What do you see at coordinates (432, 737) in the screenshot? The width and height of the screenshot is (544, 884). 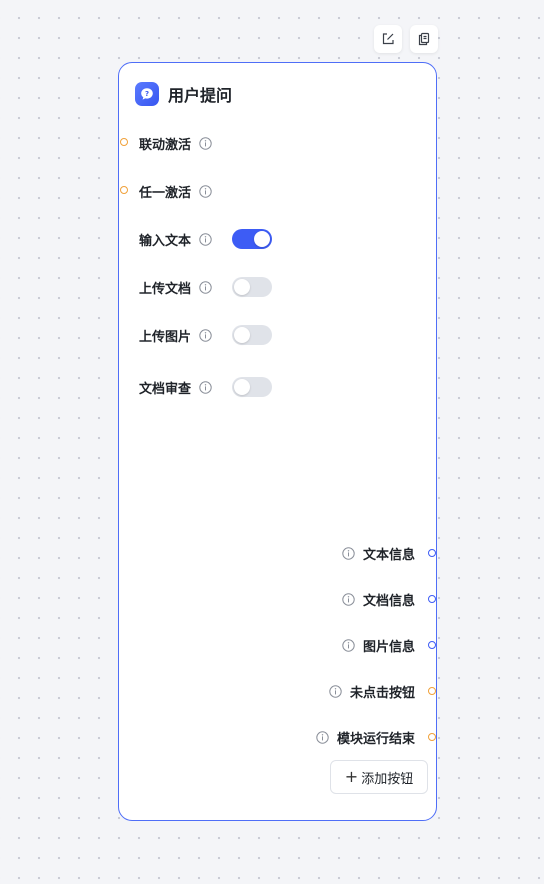 I see `output-port-module-finished` at bounding box center [432, 737].